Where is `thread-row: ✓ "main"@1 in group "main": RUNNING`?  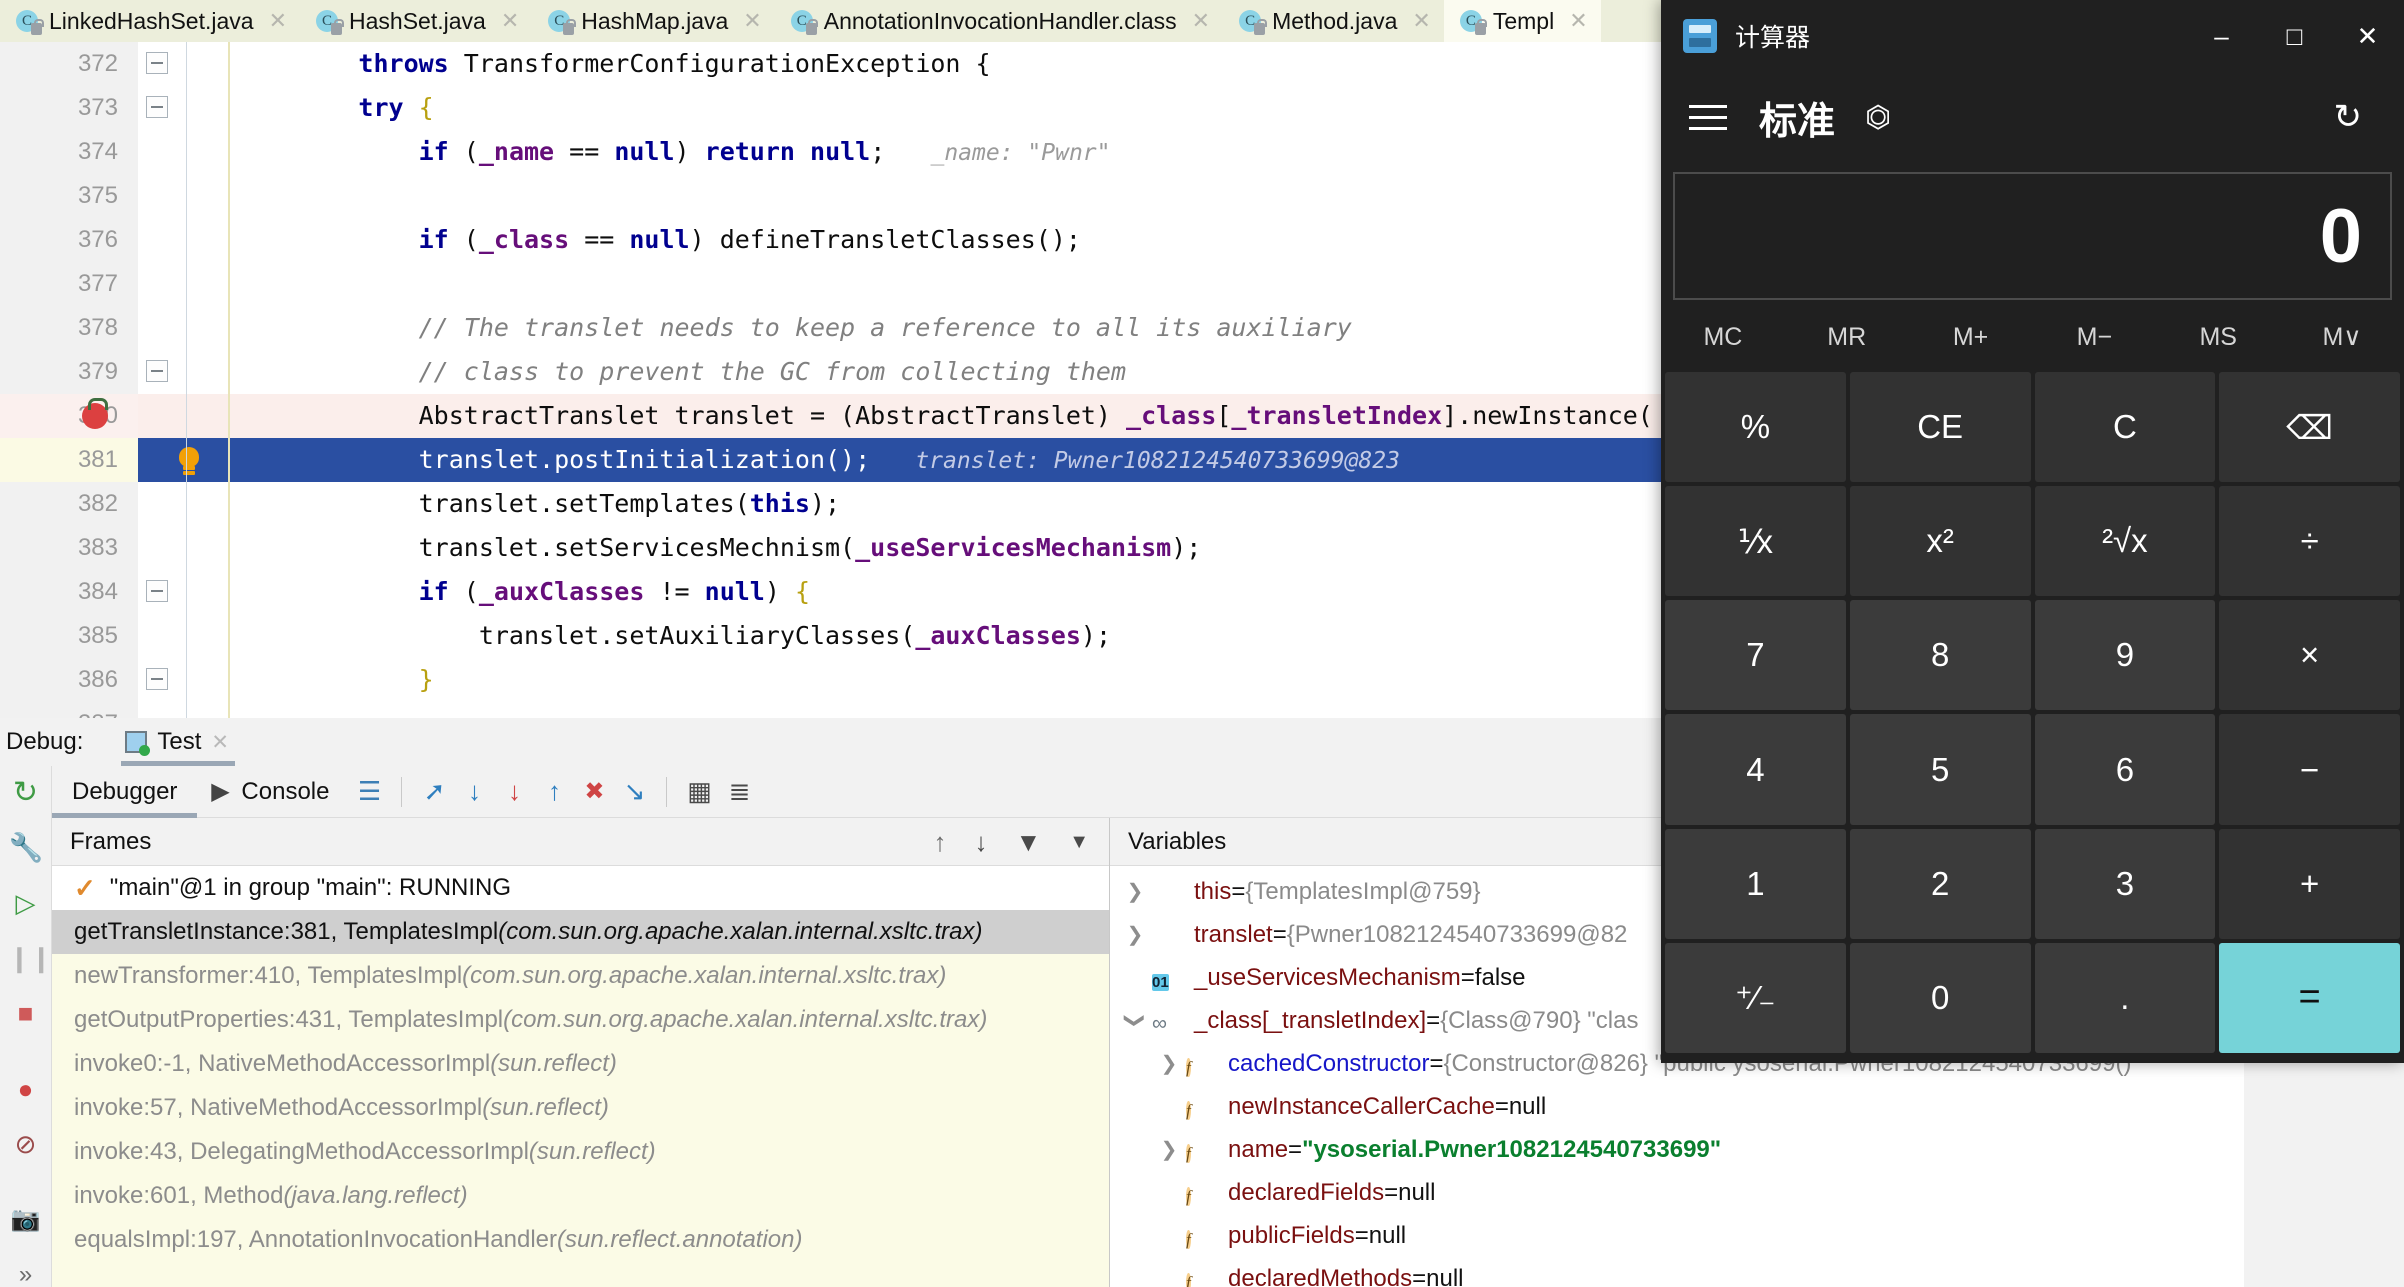 thread-row: ✓ "main"@1 in group "main": RUNNING is located at coordinates (580, 888).